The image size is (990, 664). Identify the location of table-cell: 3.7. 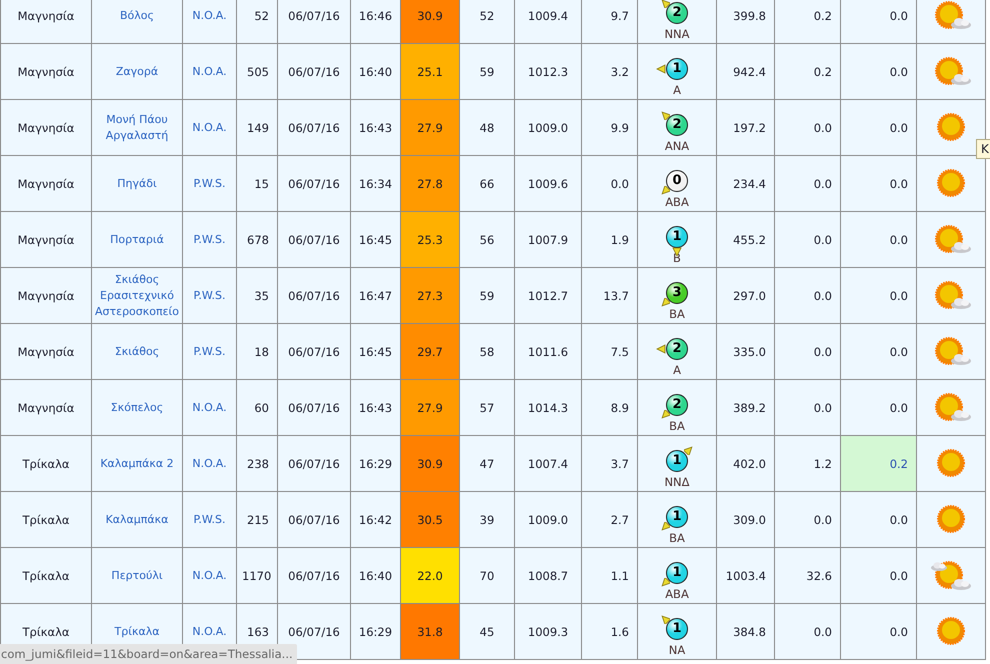
(610, 464).